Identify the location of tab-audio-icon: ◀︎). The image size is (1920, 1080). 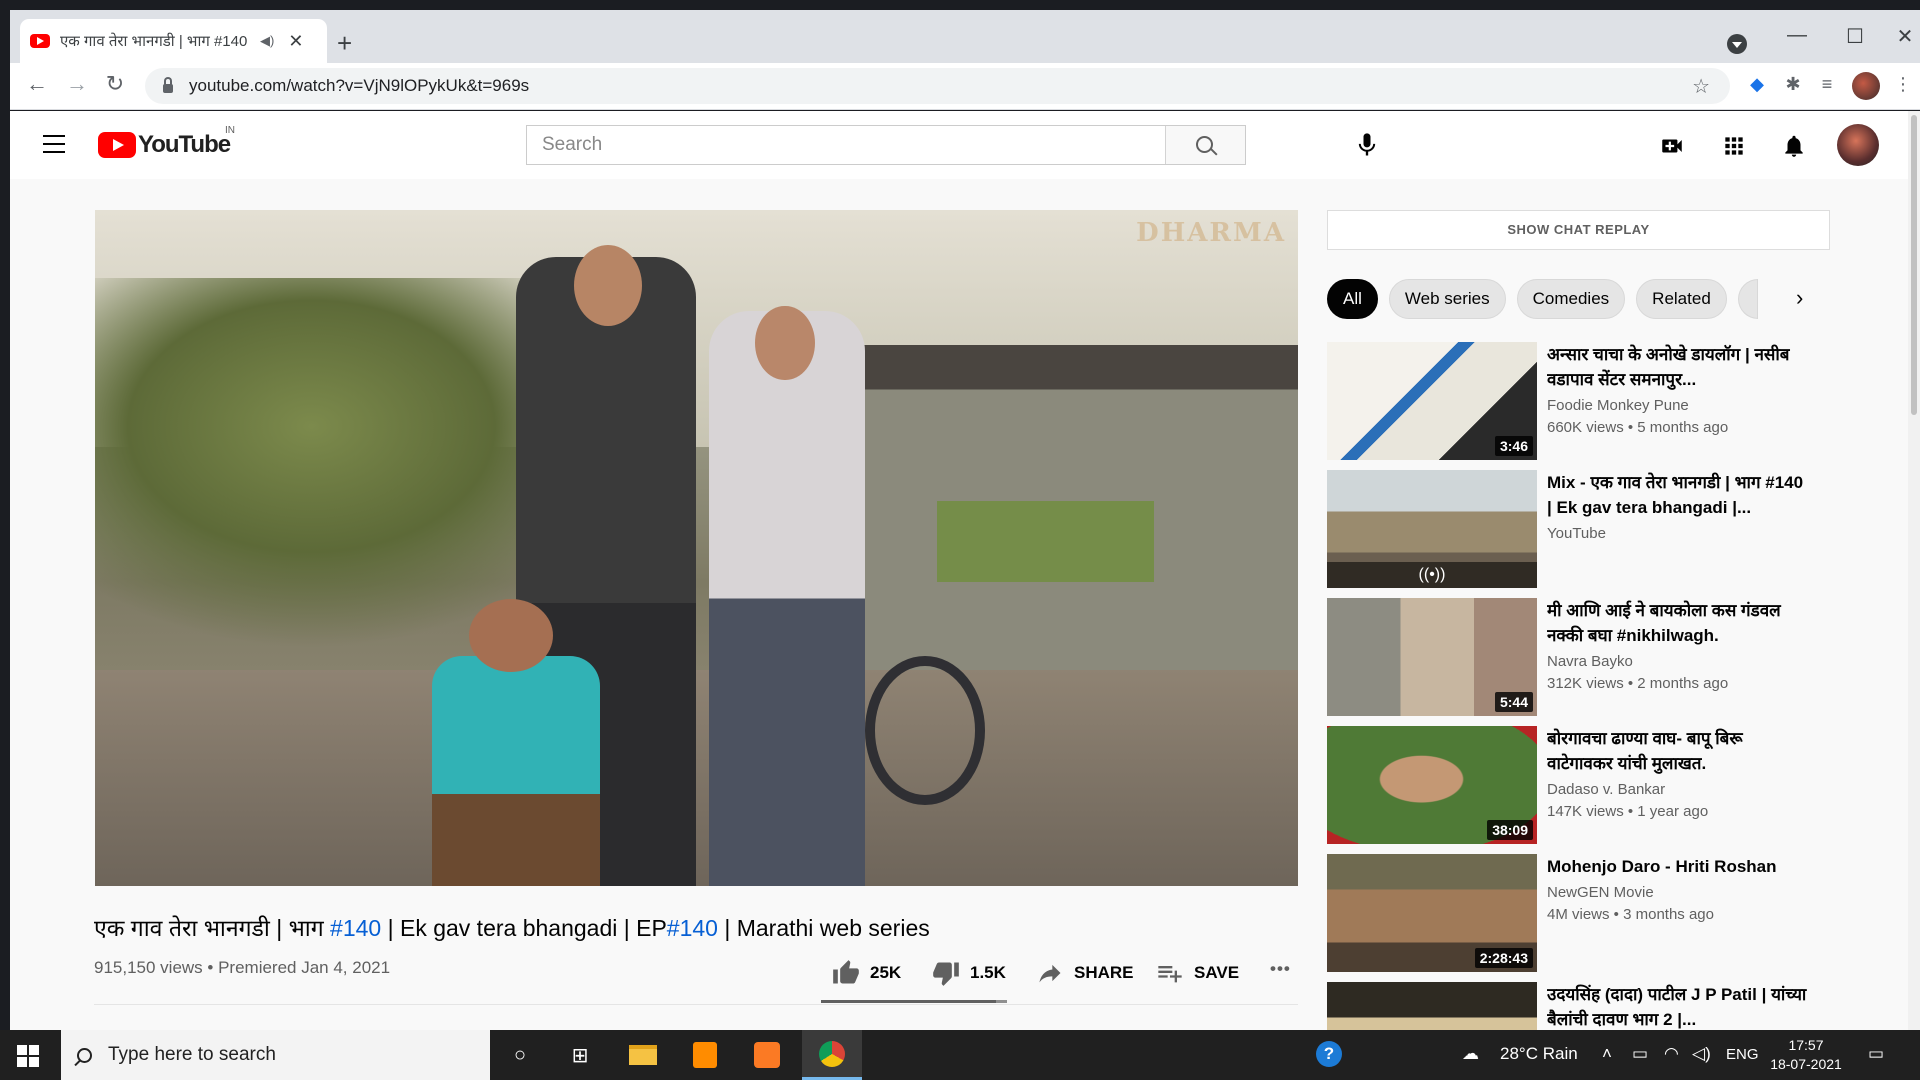
(267, 41).